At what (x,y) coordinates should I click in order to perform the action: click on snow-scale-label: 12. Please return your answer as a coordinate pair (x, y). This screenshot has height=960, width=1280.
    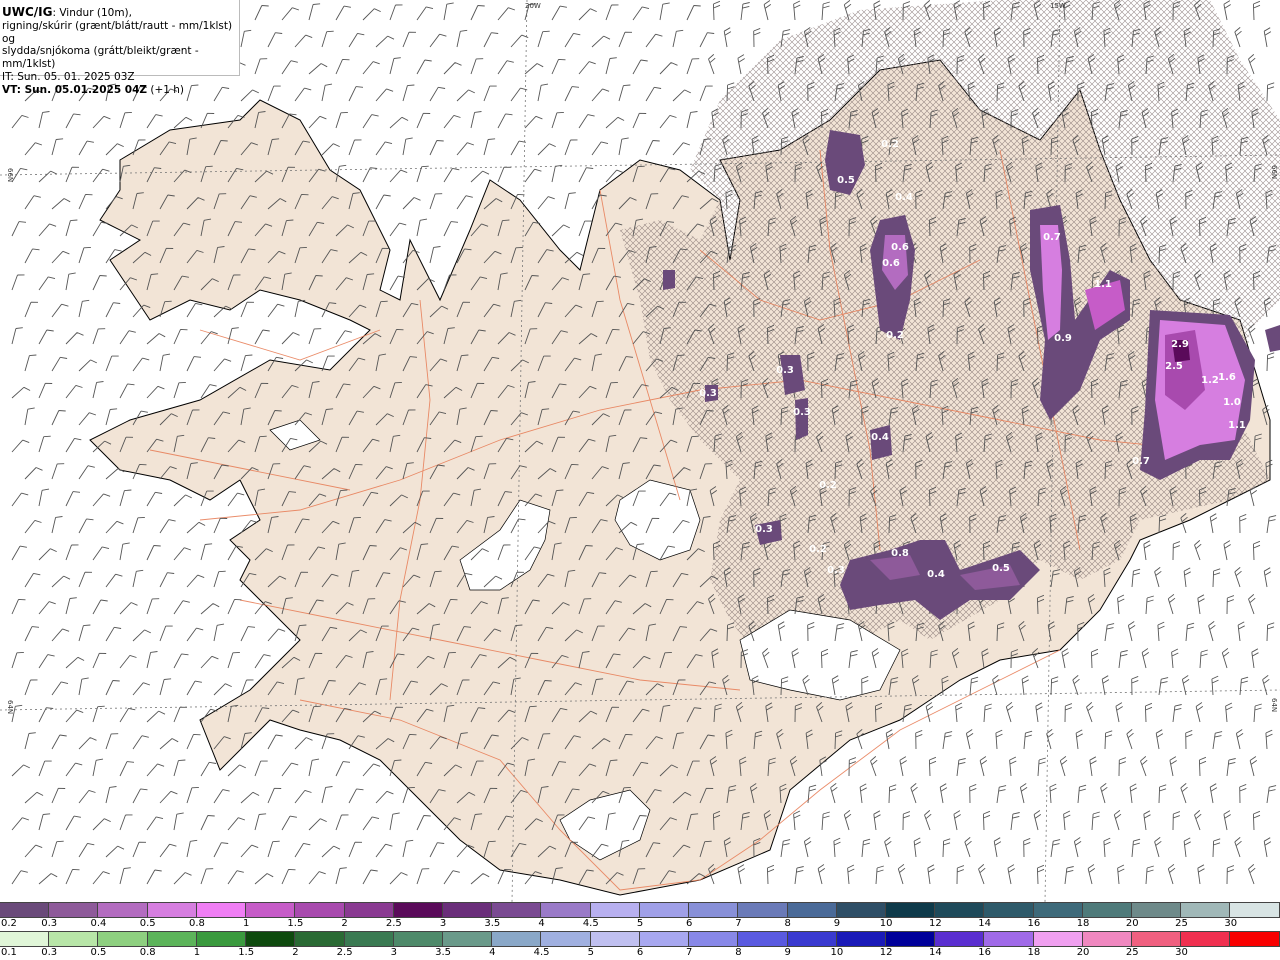
    Looking at the image, I should click on (935, 923).